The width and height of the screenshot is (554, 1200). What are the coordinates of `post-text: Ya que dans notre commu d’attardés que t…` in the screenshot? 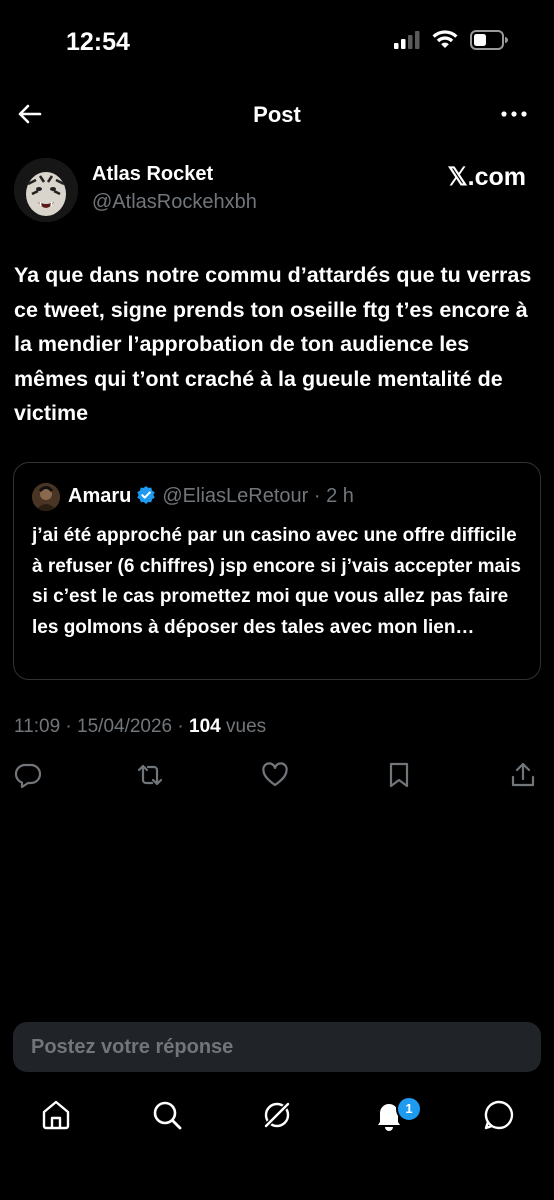 It's located at (273, 344).